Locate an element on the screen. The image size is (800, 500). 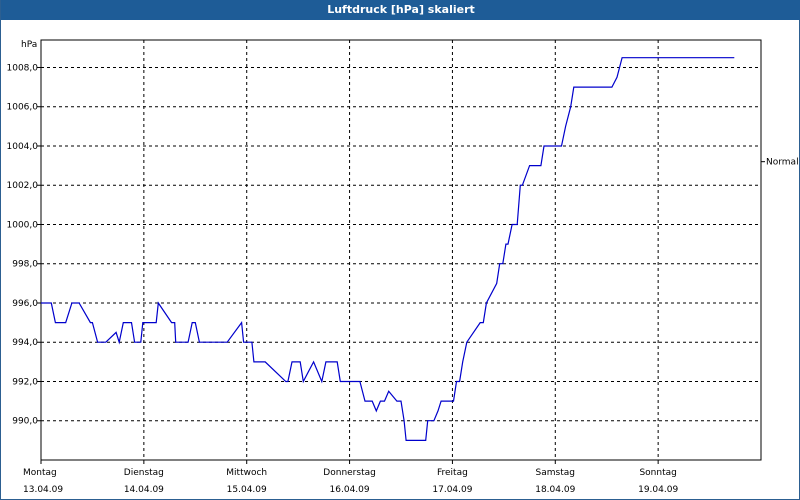
y-tick-label: 1000,0 is located at coordinates (23, 225).